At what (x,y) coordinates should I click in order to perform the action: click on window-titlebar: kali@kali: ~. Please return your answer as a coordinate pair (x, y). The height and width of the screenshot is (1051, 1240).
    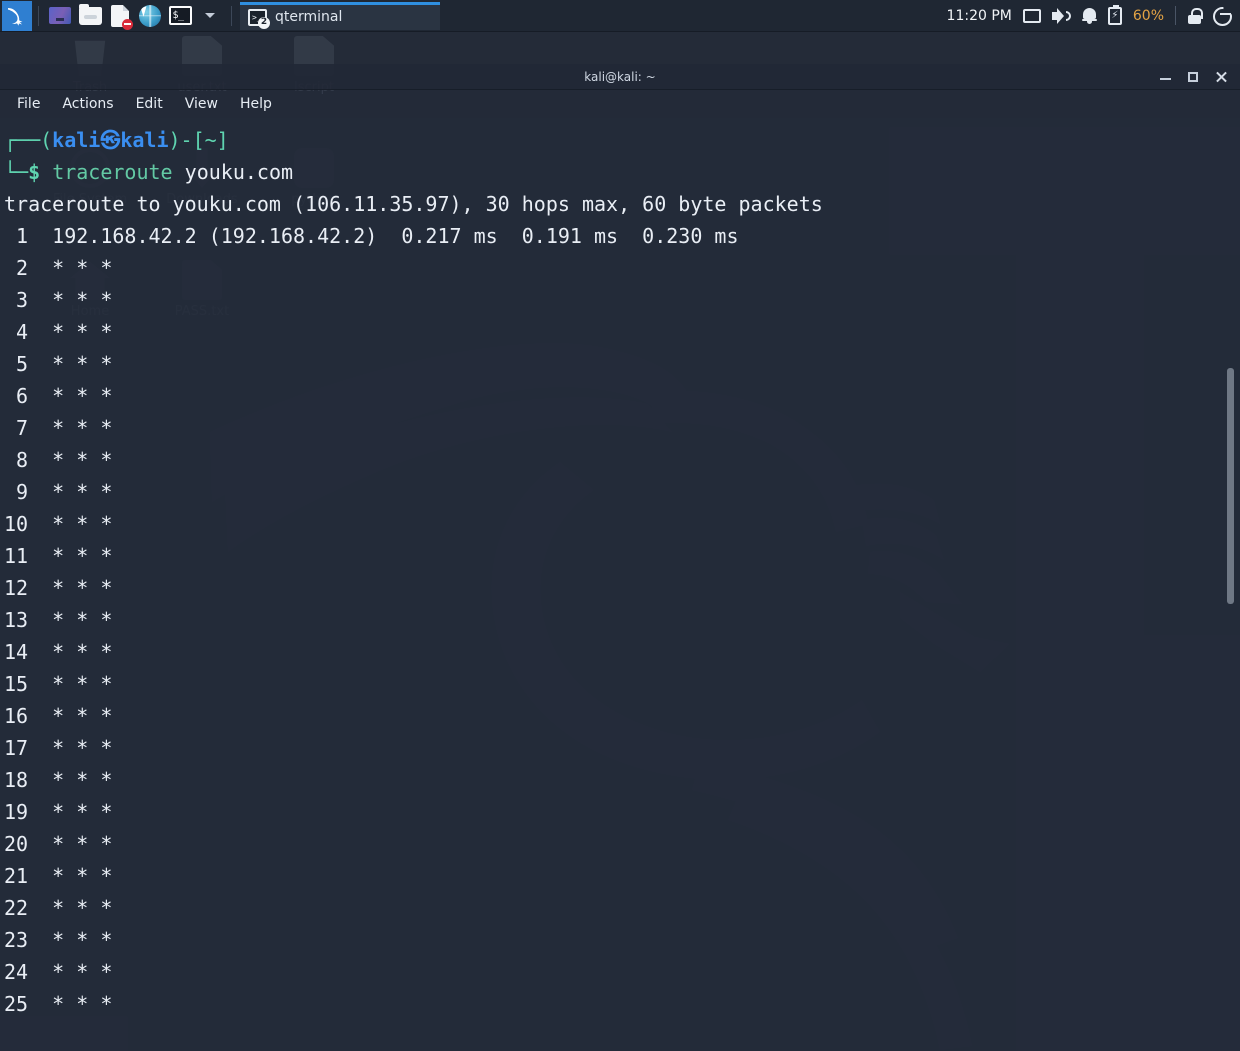
    Looking at the image, I should click on (620, 77).